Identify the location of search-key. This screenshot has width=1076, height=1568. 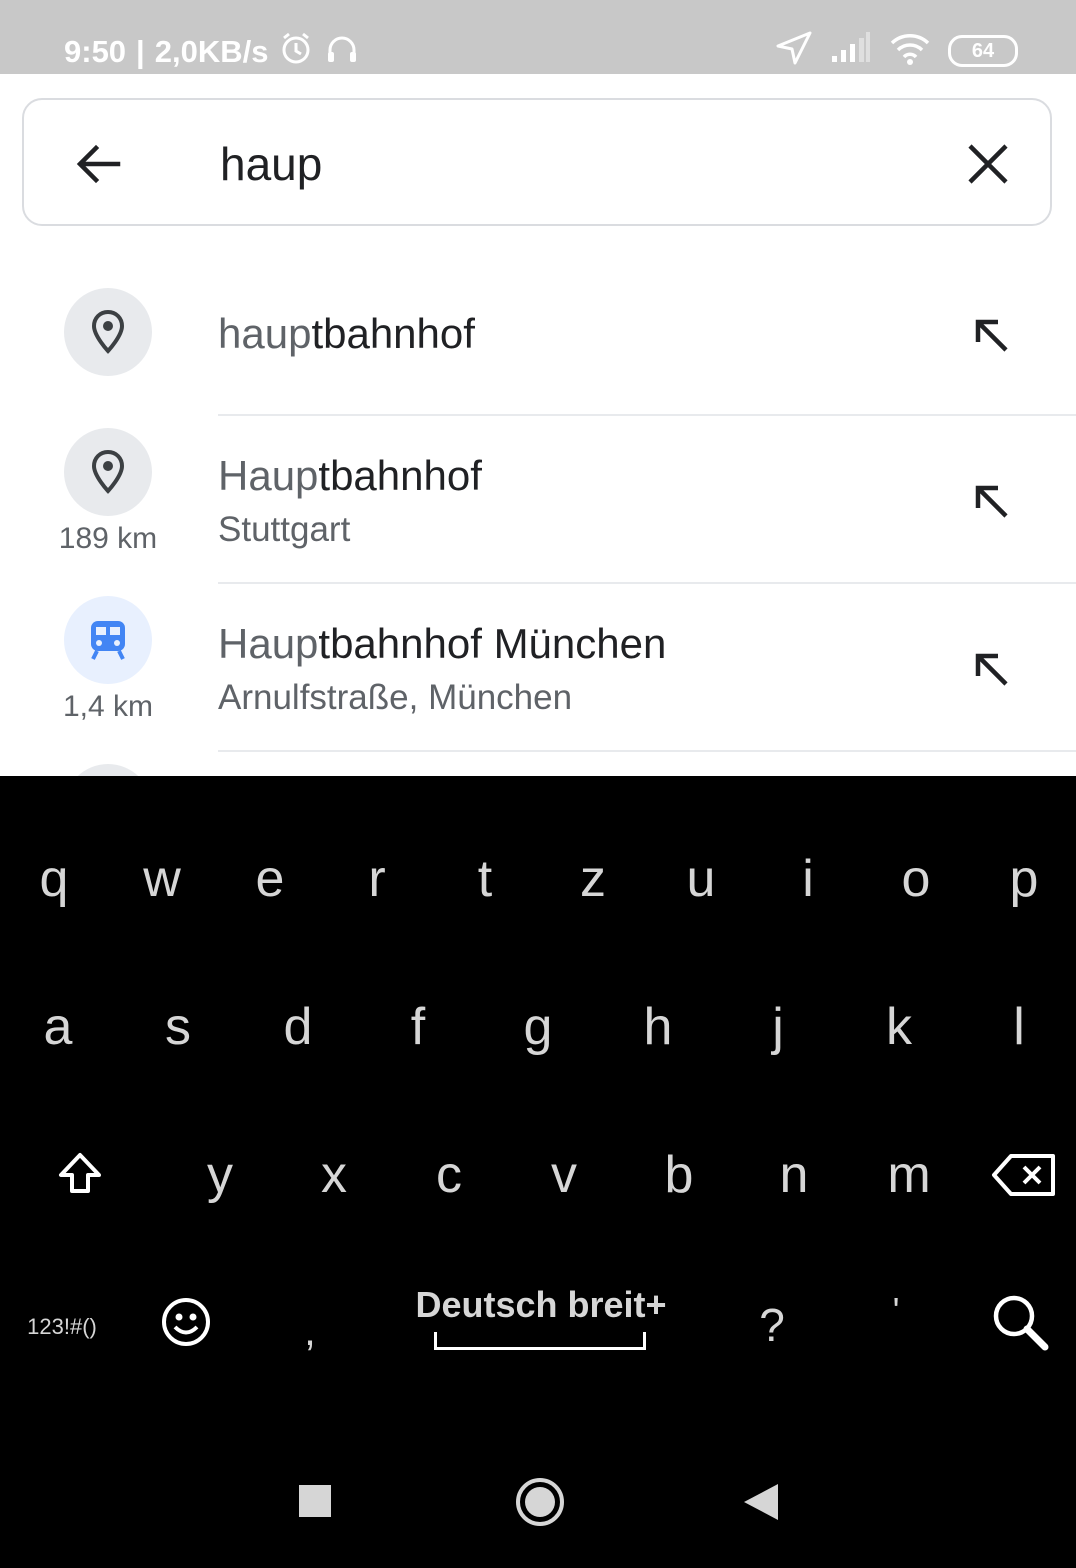
(1020, 1323).